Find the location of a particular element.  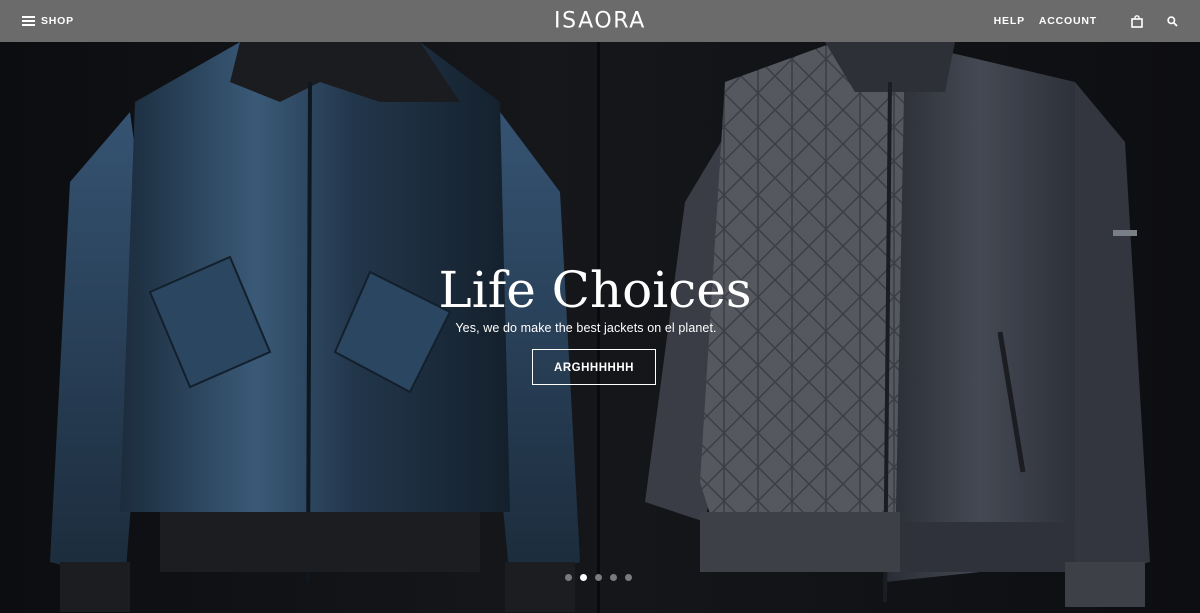

search-icon is located at coordinates (1172, 21).